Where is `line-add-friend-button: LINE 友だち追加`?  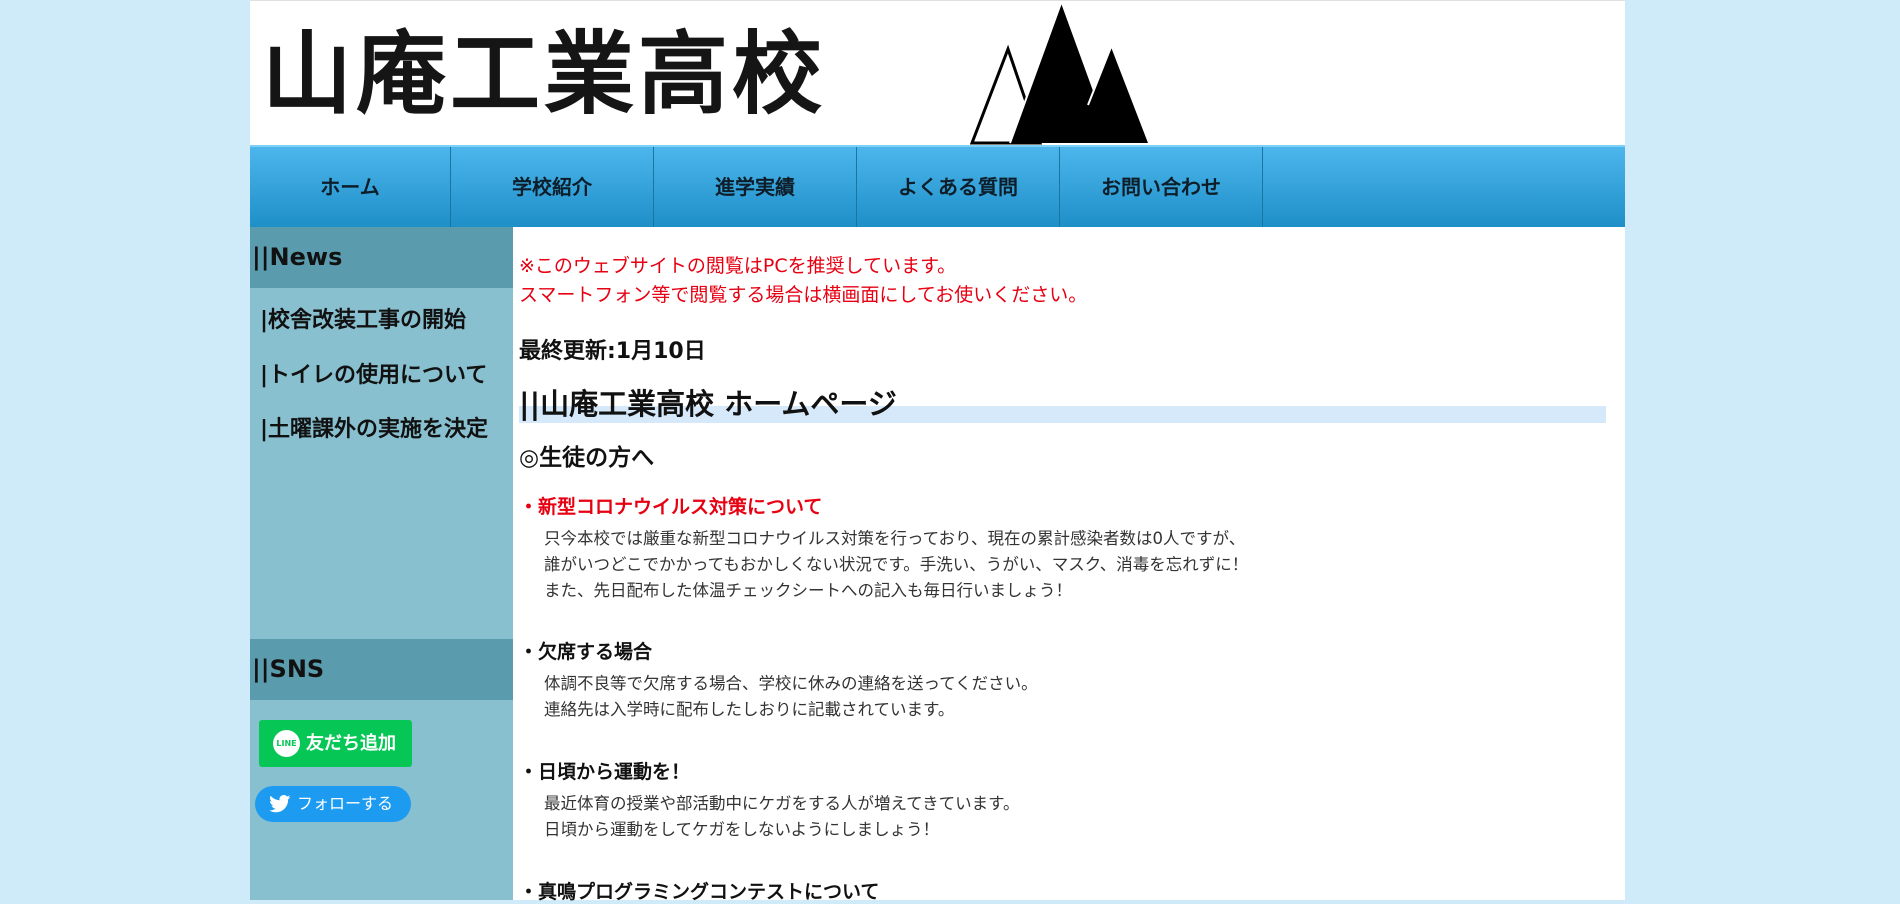 line-add-friend-button: LINE 友だち追加 is located at coordinates (335, 743).